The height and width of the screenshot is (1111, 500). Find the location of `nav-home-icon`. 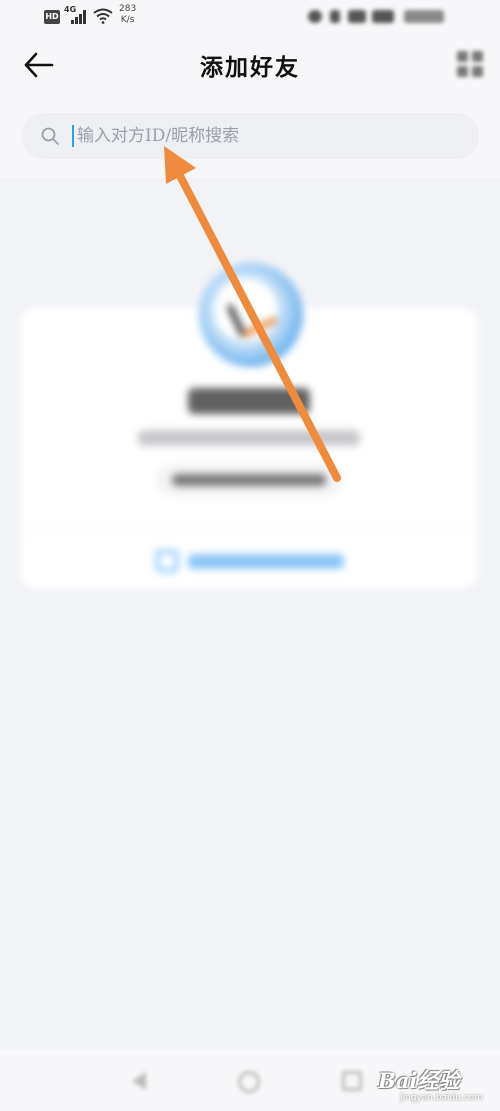

nav-home-icon is located at coordinates (249, 1082).